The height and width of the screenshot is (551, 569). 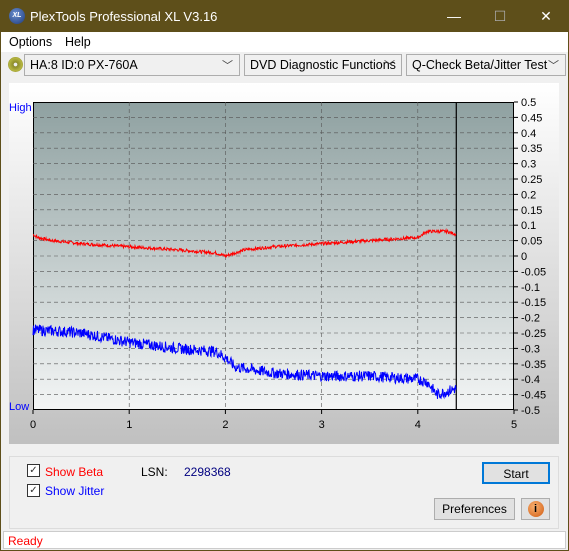 What do you see at coordinates (514, 425) in the screenshot?
I see `x-tick-label: 5` at bounding box center [514, 425].